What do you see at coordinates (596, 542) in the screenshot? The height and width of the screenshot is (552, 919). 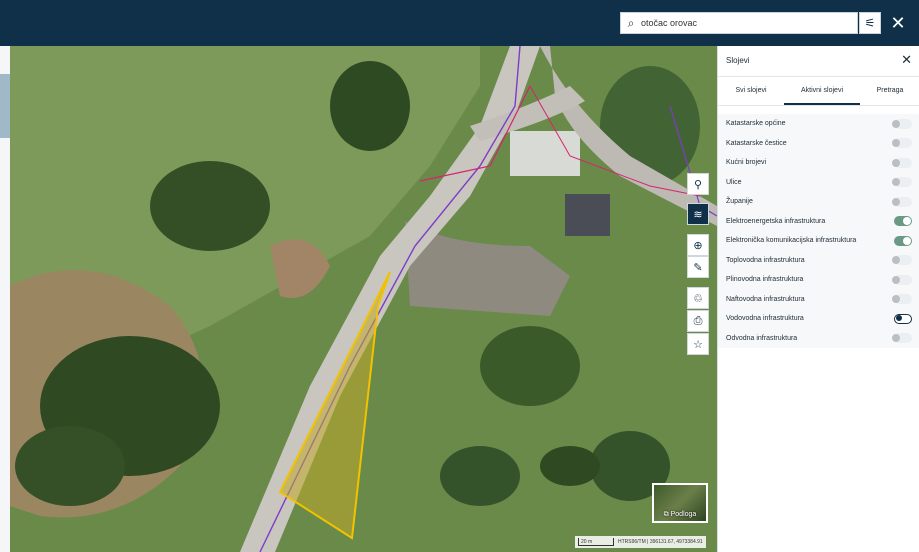 I see `scale-label: 20 m` at bounding box center [596, 542].